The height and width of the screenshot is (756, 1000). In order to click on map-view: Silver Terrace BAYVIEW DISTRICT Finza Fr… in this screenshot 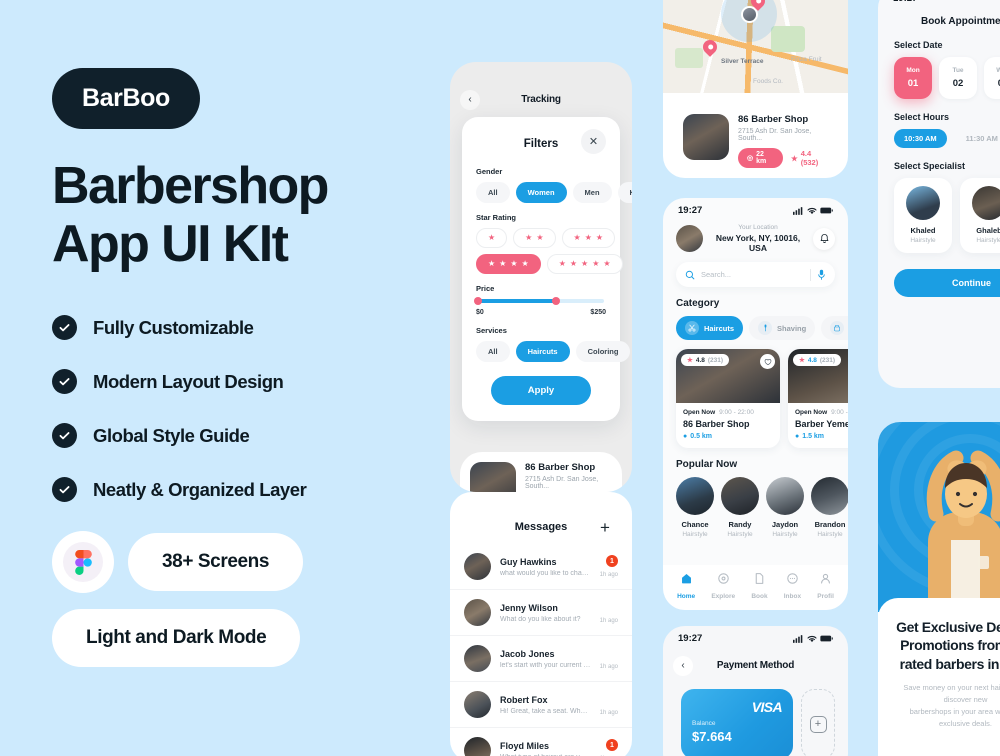, I will do `click(755, 46)`.